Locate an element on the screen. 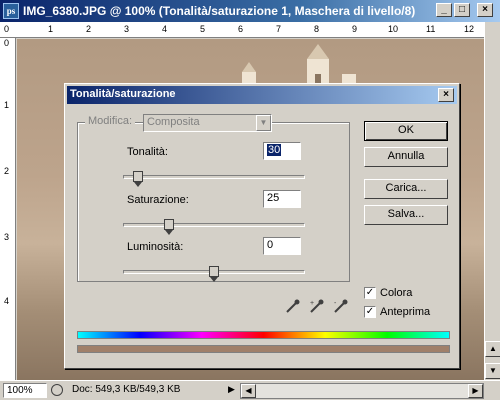 This screenshot has width=500, height=400. edit-label: Modifica: is located at coordinates (110, 121).